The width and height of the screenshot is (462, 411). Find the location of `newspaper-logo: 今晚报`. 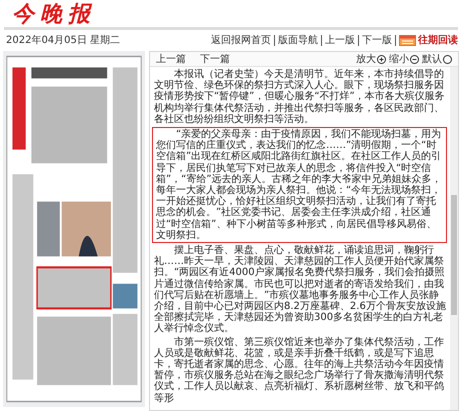

newspaper-logo: 今晚报 is located at coordinates (53, 14).